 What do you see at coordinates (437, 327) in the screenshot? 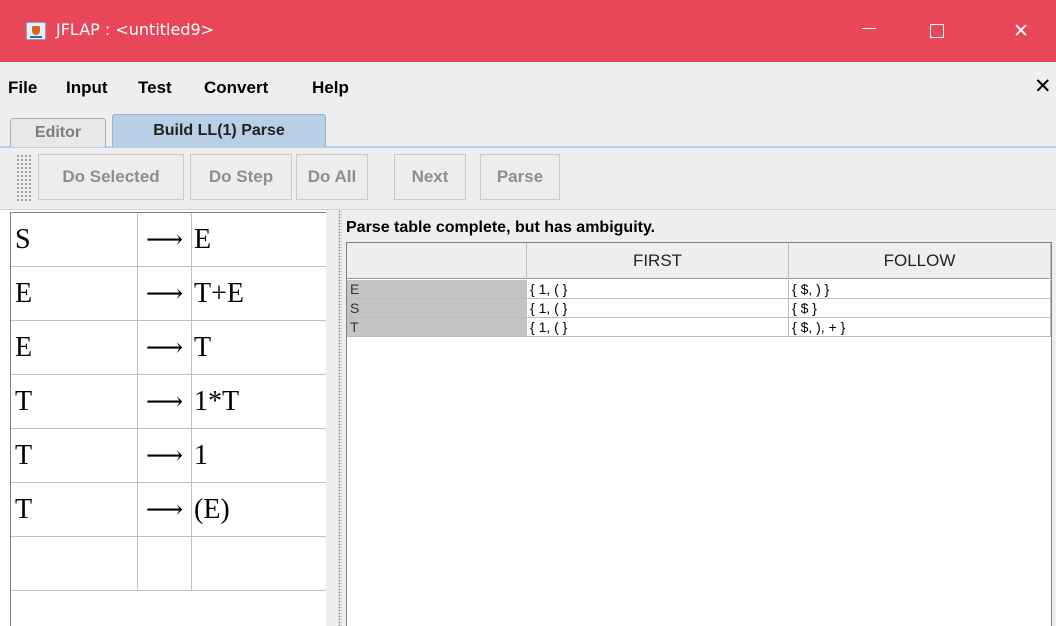
I see `nonterminal-cell: T` at bounding box center [437, 327].